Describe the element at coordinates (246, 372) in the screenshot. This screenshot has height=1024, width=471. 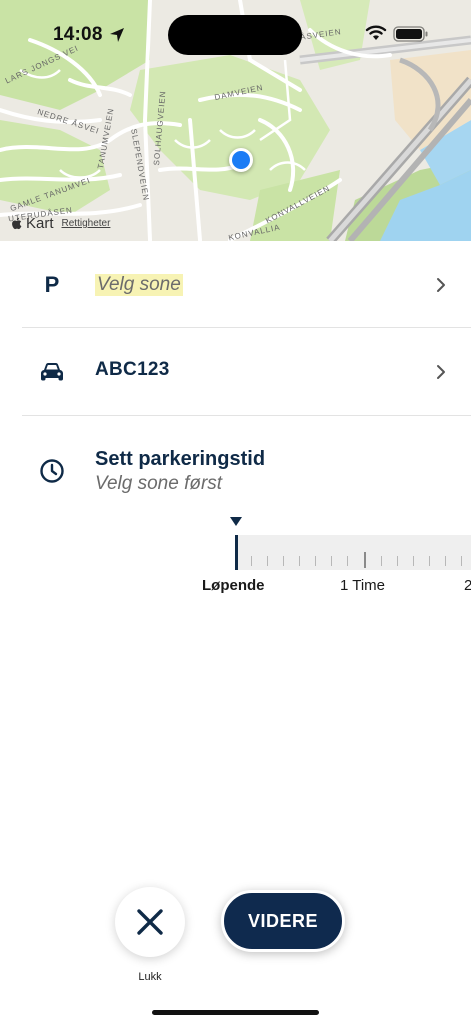
I see `vehicle-row: ABC123` at that location.